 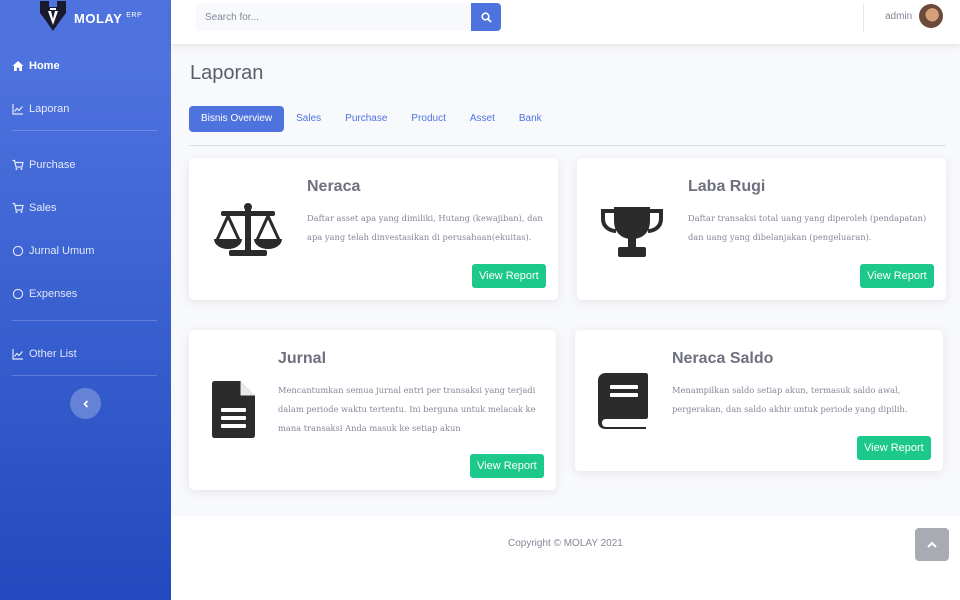 What do you see at coordinates (863, 18) in the screenshot?
I see `topbar-divider` at bounding box center [863, 18].